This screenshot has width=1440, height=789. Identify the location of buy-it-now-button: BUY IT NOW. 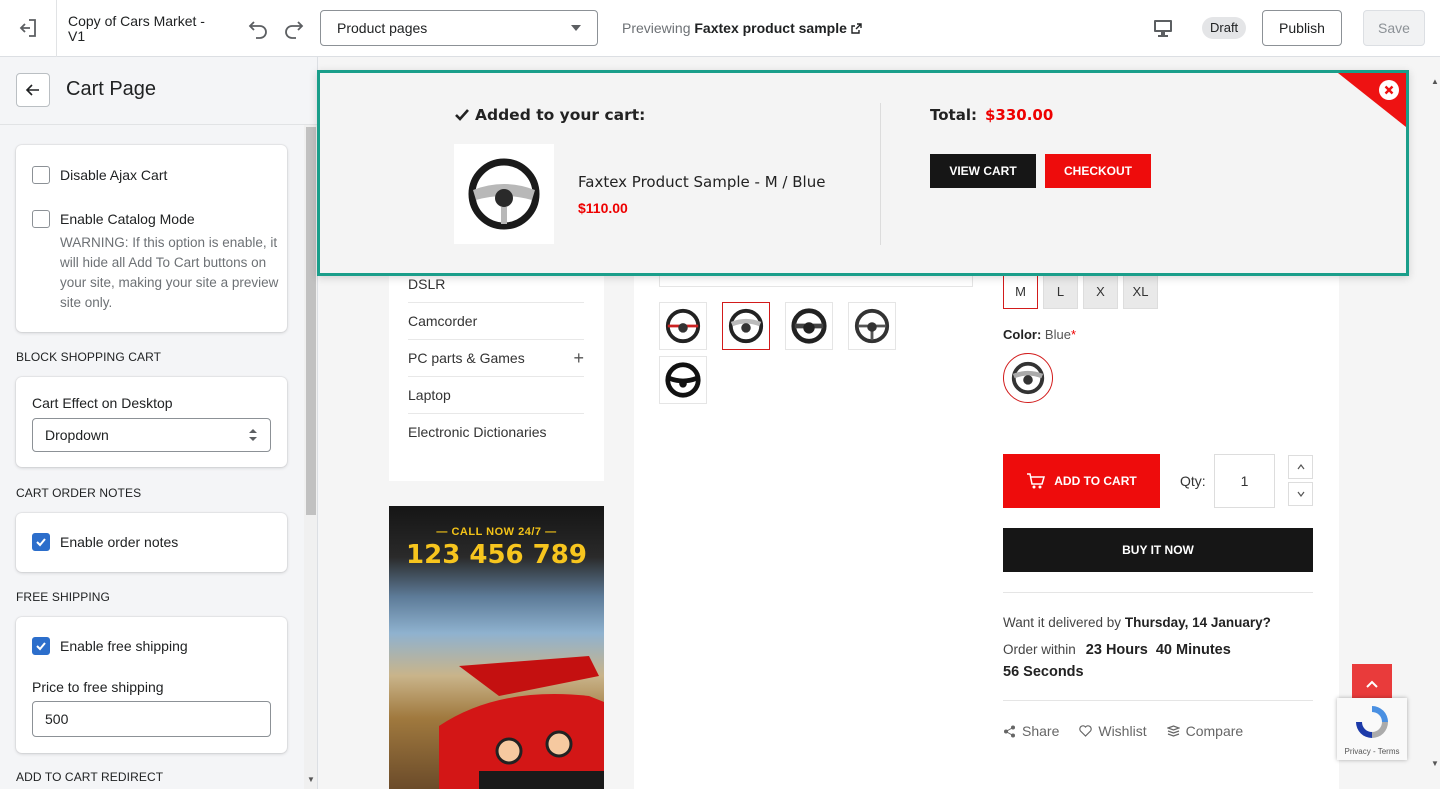
(1158, 550).